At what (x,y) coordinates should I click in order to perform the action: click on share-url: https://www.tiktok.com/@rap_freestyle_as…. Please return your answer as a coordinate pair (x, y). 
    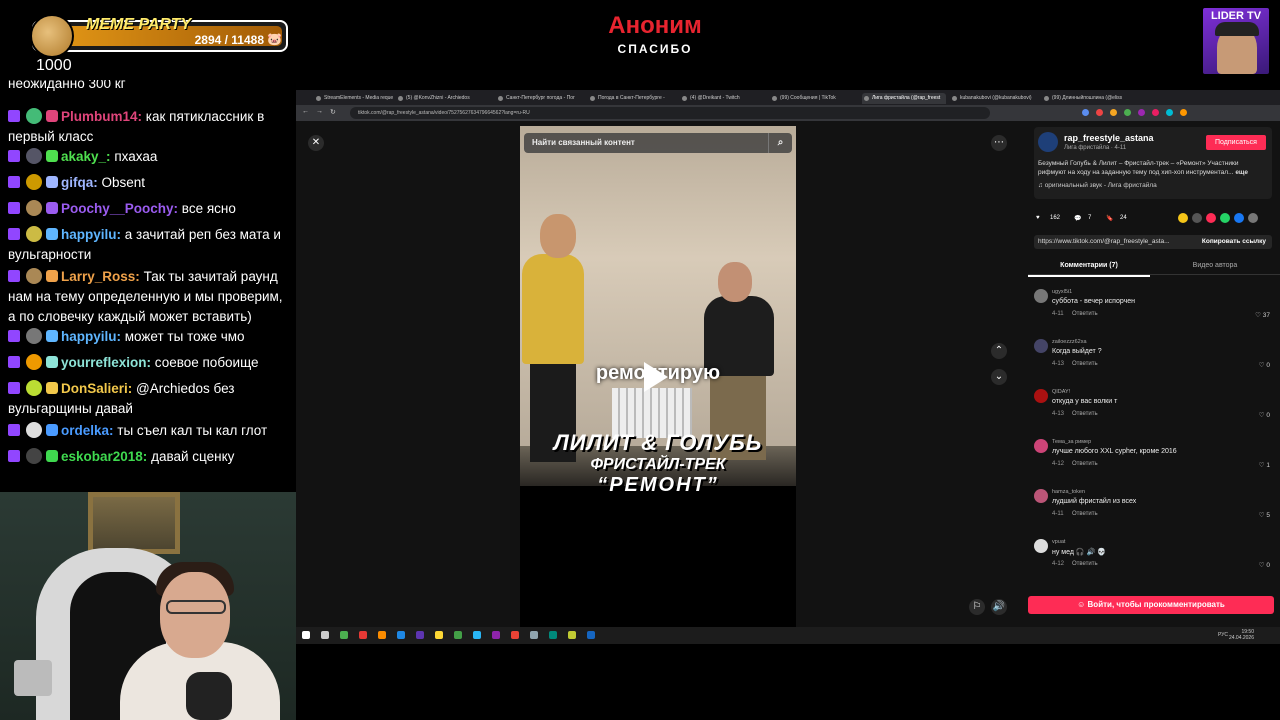
    Looking at the image, I should click on (1104, 242).